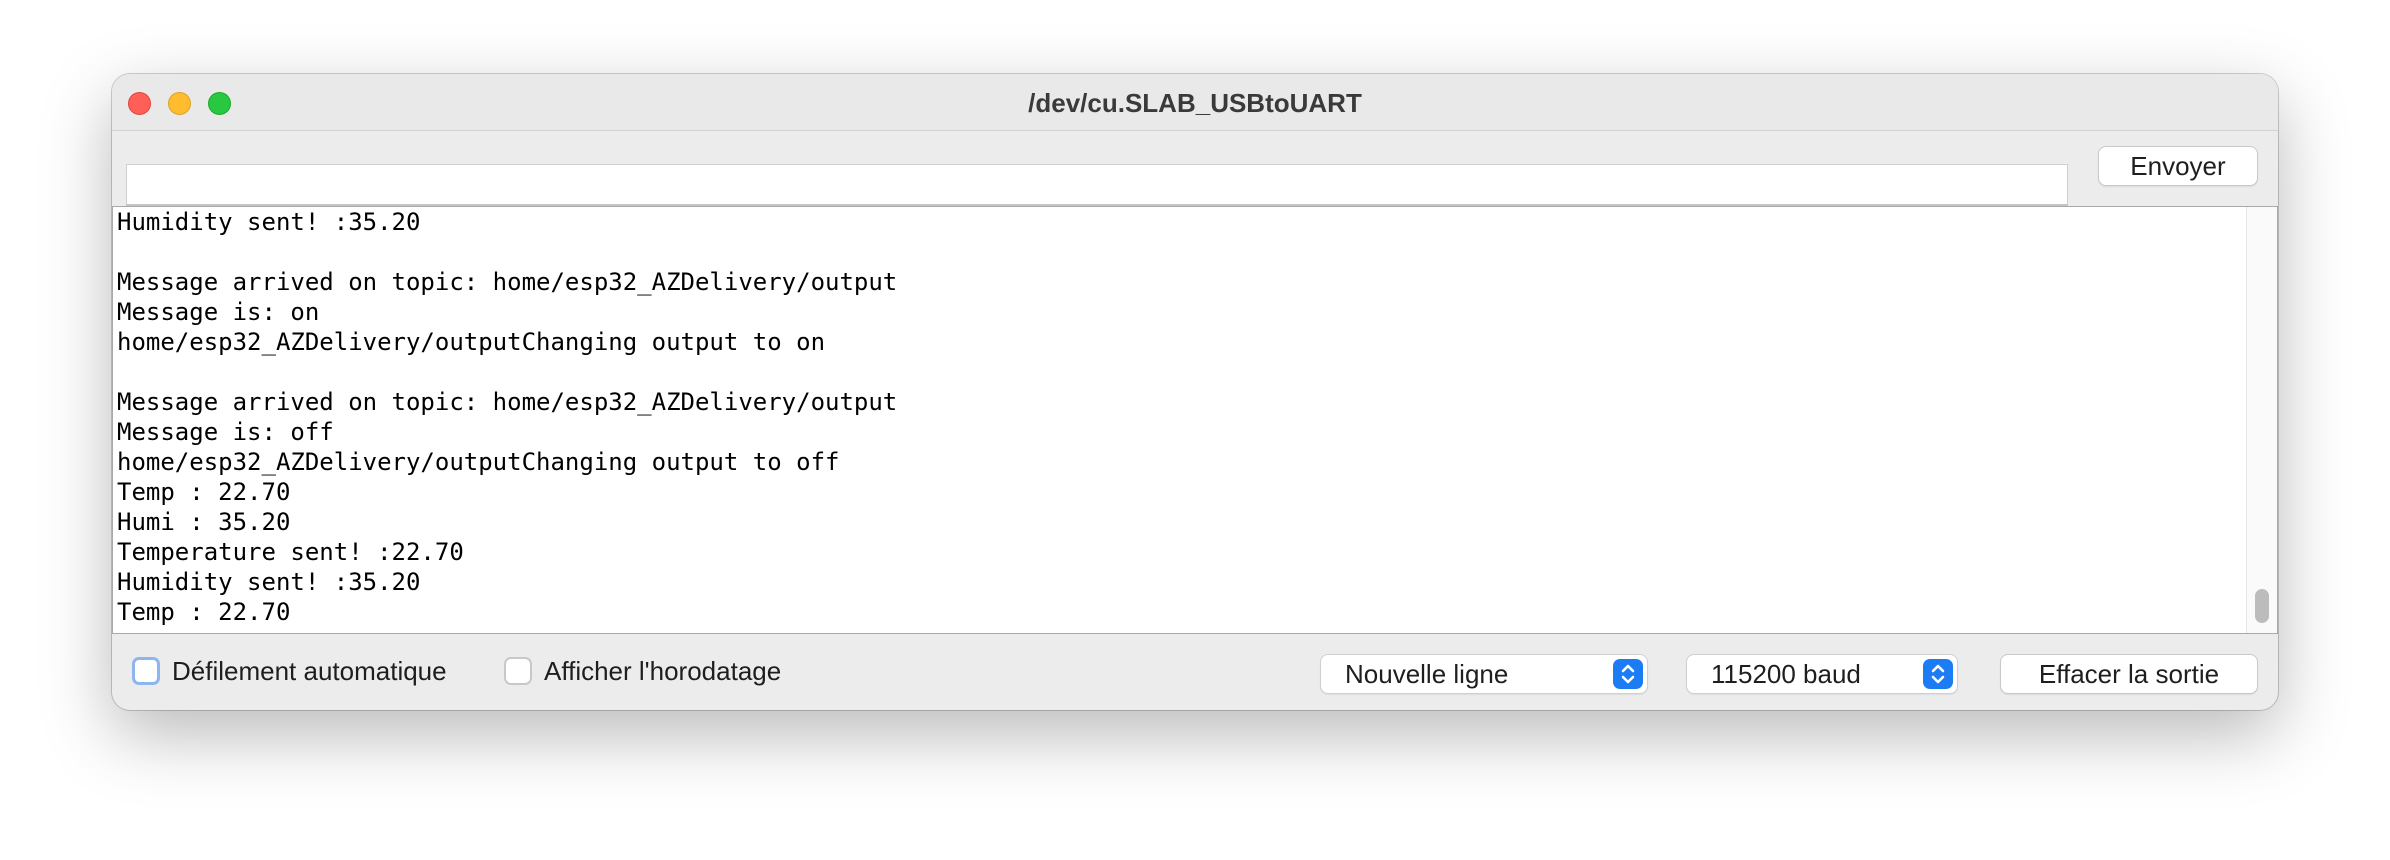 The image size is (2390, 860). What do you see at coordinates (309, 670) in the screenshot?
I see `autoscroll-label: Défilement automatique` at bounding box center [309, 670].